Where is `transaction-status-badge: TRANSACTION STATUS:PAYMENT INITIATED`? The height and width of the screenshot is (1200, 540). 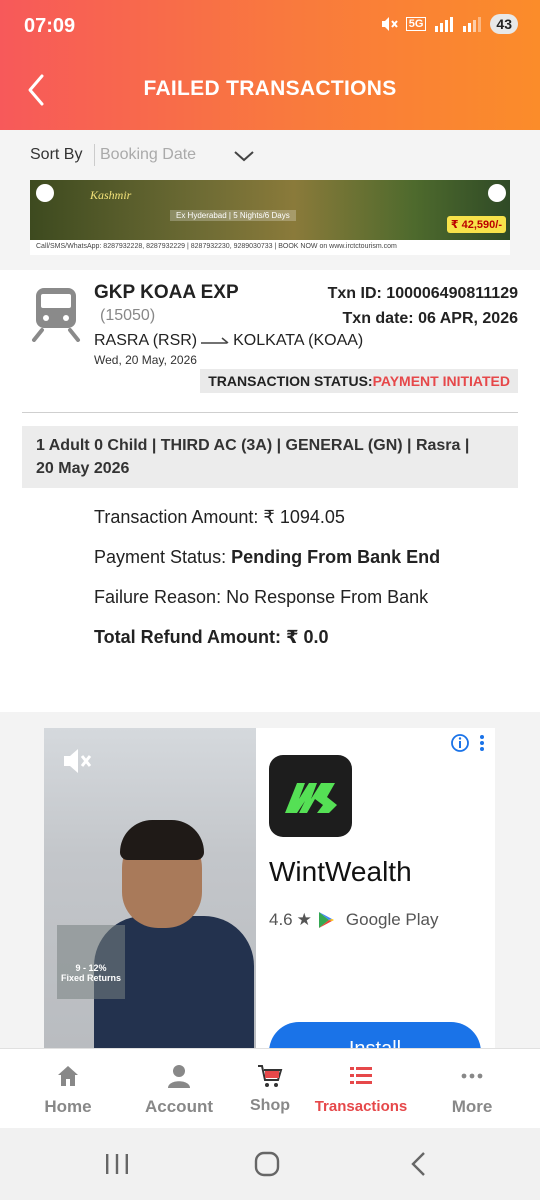
transaction-status-badge: TRANSACTION STATUS:PAYMENT INITIATED is located at coordinates (359, 381).